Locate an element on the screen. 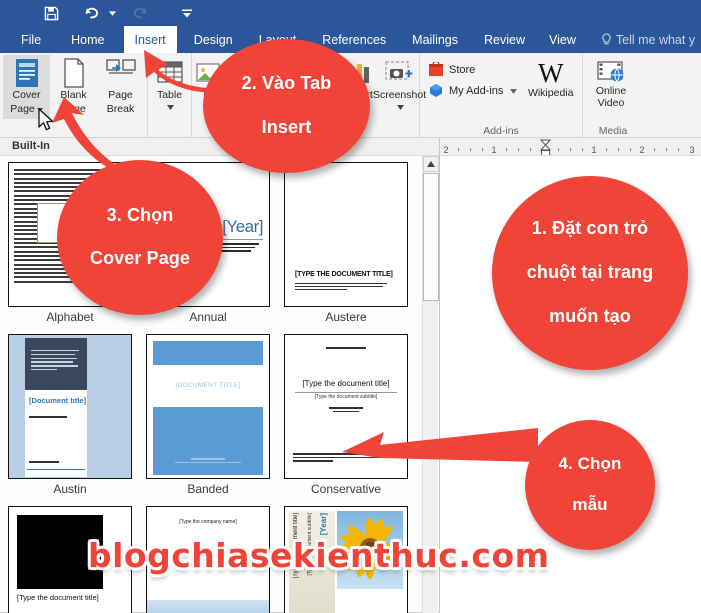 The width and height of the screenshot is (701, 613). template-thumbnail-austere: [TYPE THE DOCUMENT TITLE] is located at coordinates (346, 234).